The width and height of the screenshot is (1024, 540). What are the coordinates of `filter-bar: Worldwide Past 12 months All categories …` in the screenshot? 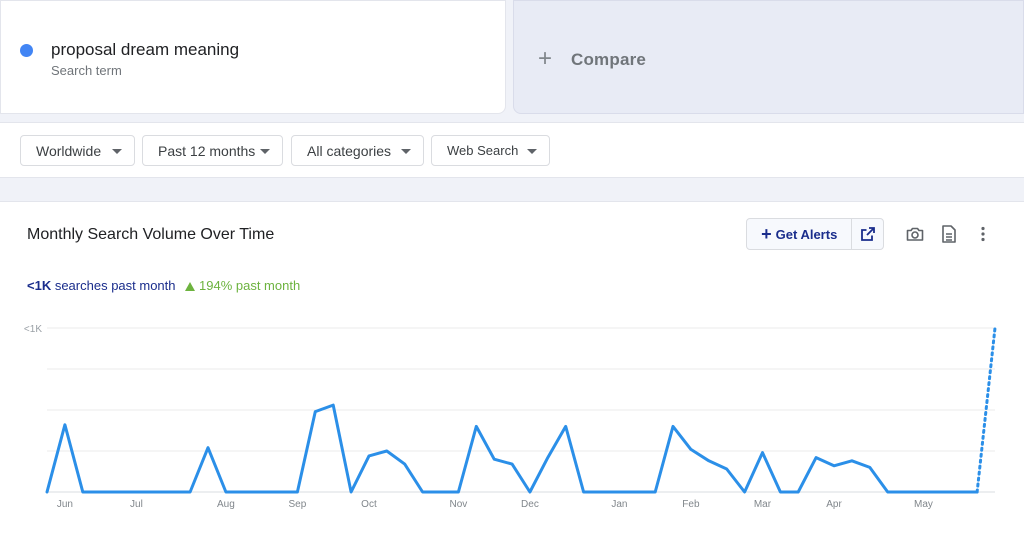 It's located at (512, 150).